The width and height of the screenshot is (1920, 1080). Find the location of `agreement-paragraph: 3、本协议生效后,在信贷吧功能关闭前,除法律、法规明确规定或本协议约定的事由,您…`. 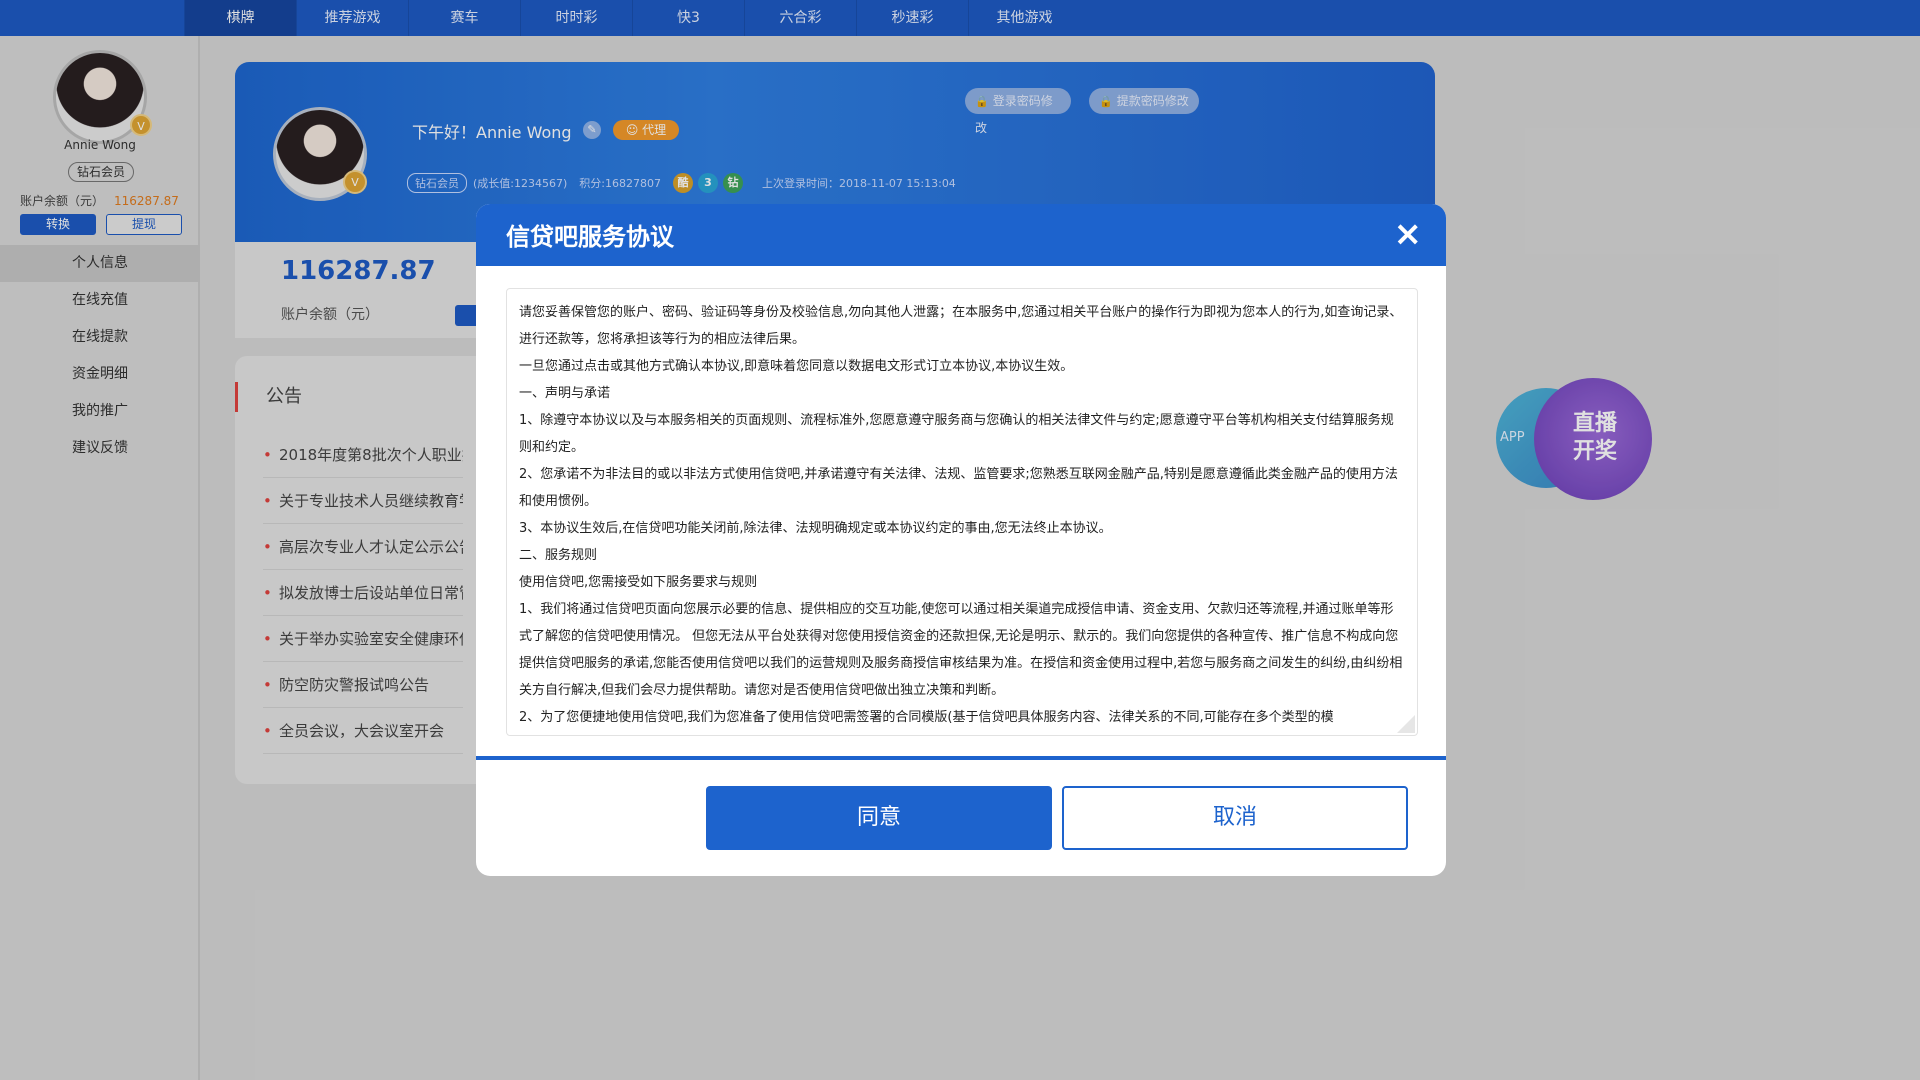

agreement-paragraph: 3、本协议生效后,在信贷吧功能关闭前,除法律、法规明确规定或本协议约定的事由,您… is located at coordinates (815, 528).